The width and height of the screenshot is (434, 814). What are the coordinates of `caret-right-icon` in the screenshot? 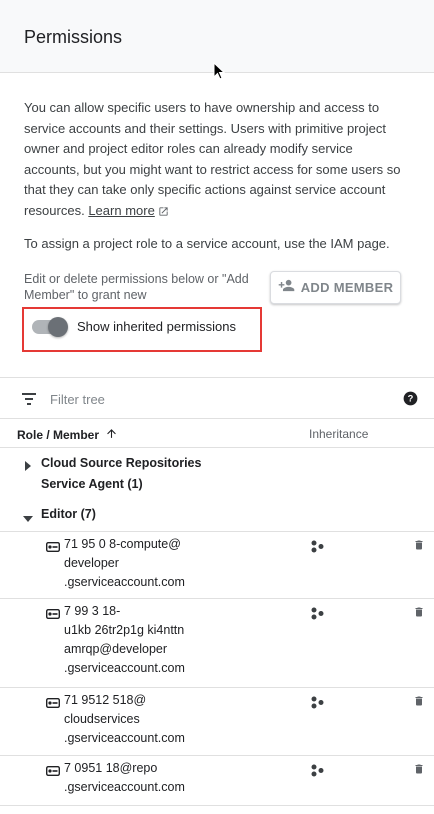 It's located at (28, 467).